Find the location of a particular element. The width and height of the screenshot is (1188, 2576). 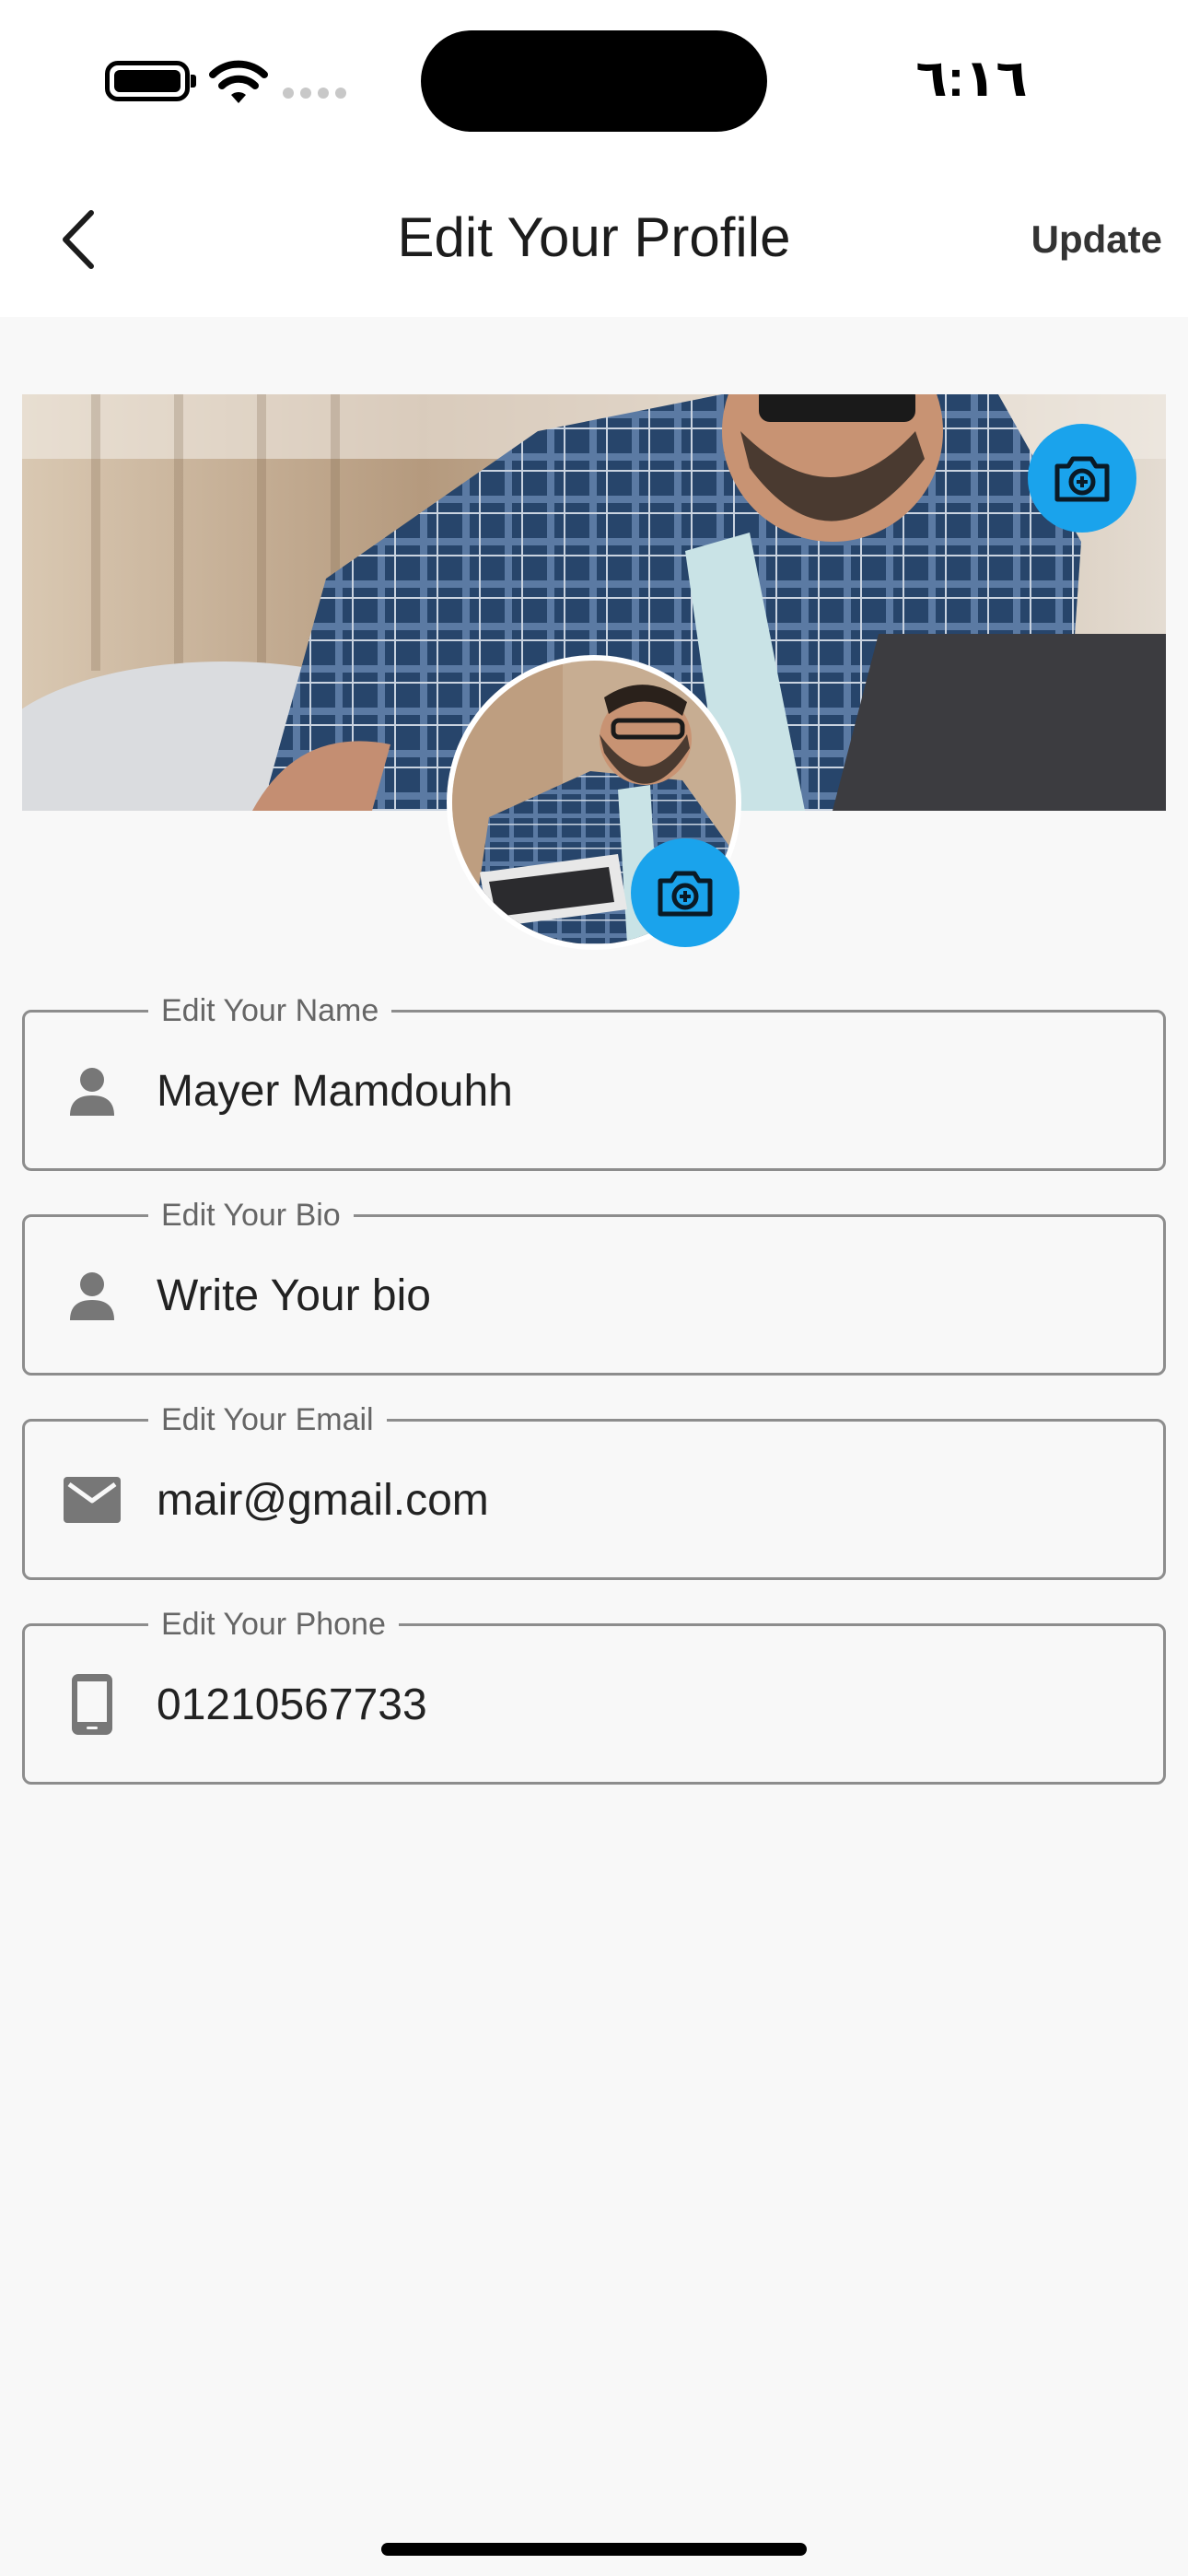

chevron-left-icon is located at coordinates (78, 239).